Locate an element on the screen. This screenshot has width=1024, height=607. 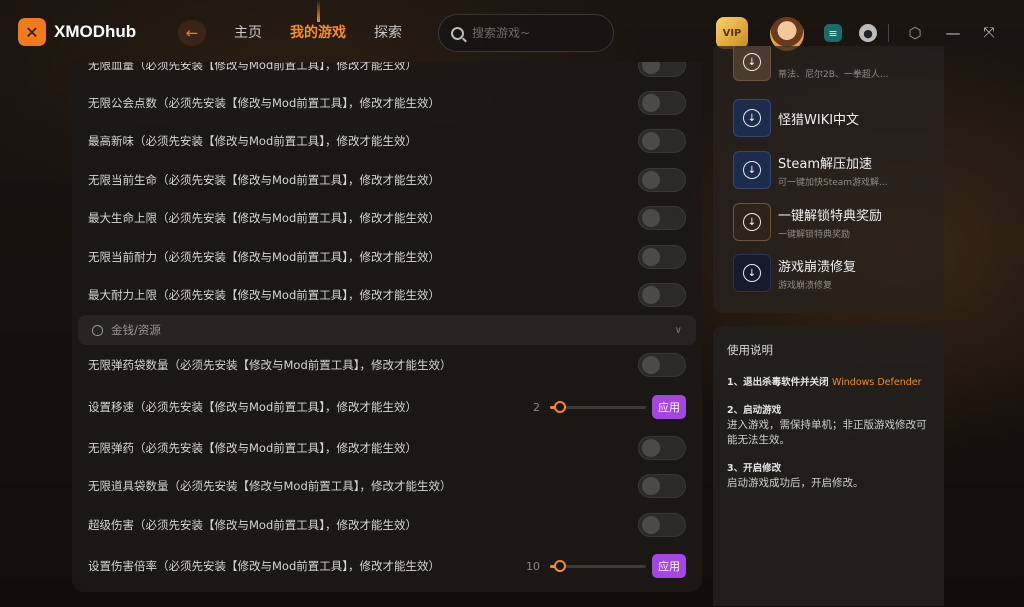
usage-step: 3、开启修改 启动游戏成功后，开启修改。 is located at coordinates (828, 476).